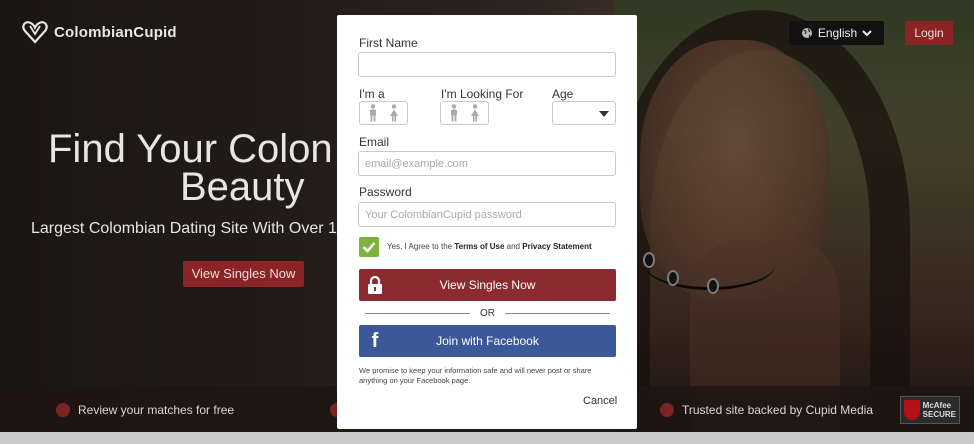 This screenshot has height=444, width=974. I want to click on email-field, so click(487, 163).